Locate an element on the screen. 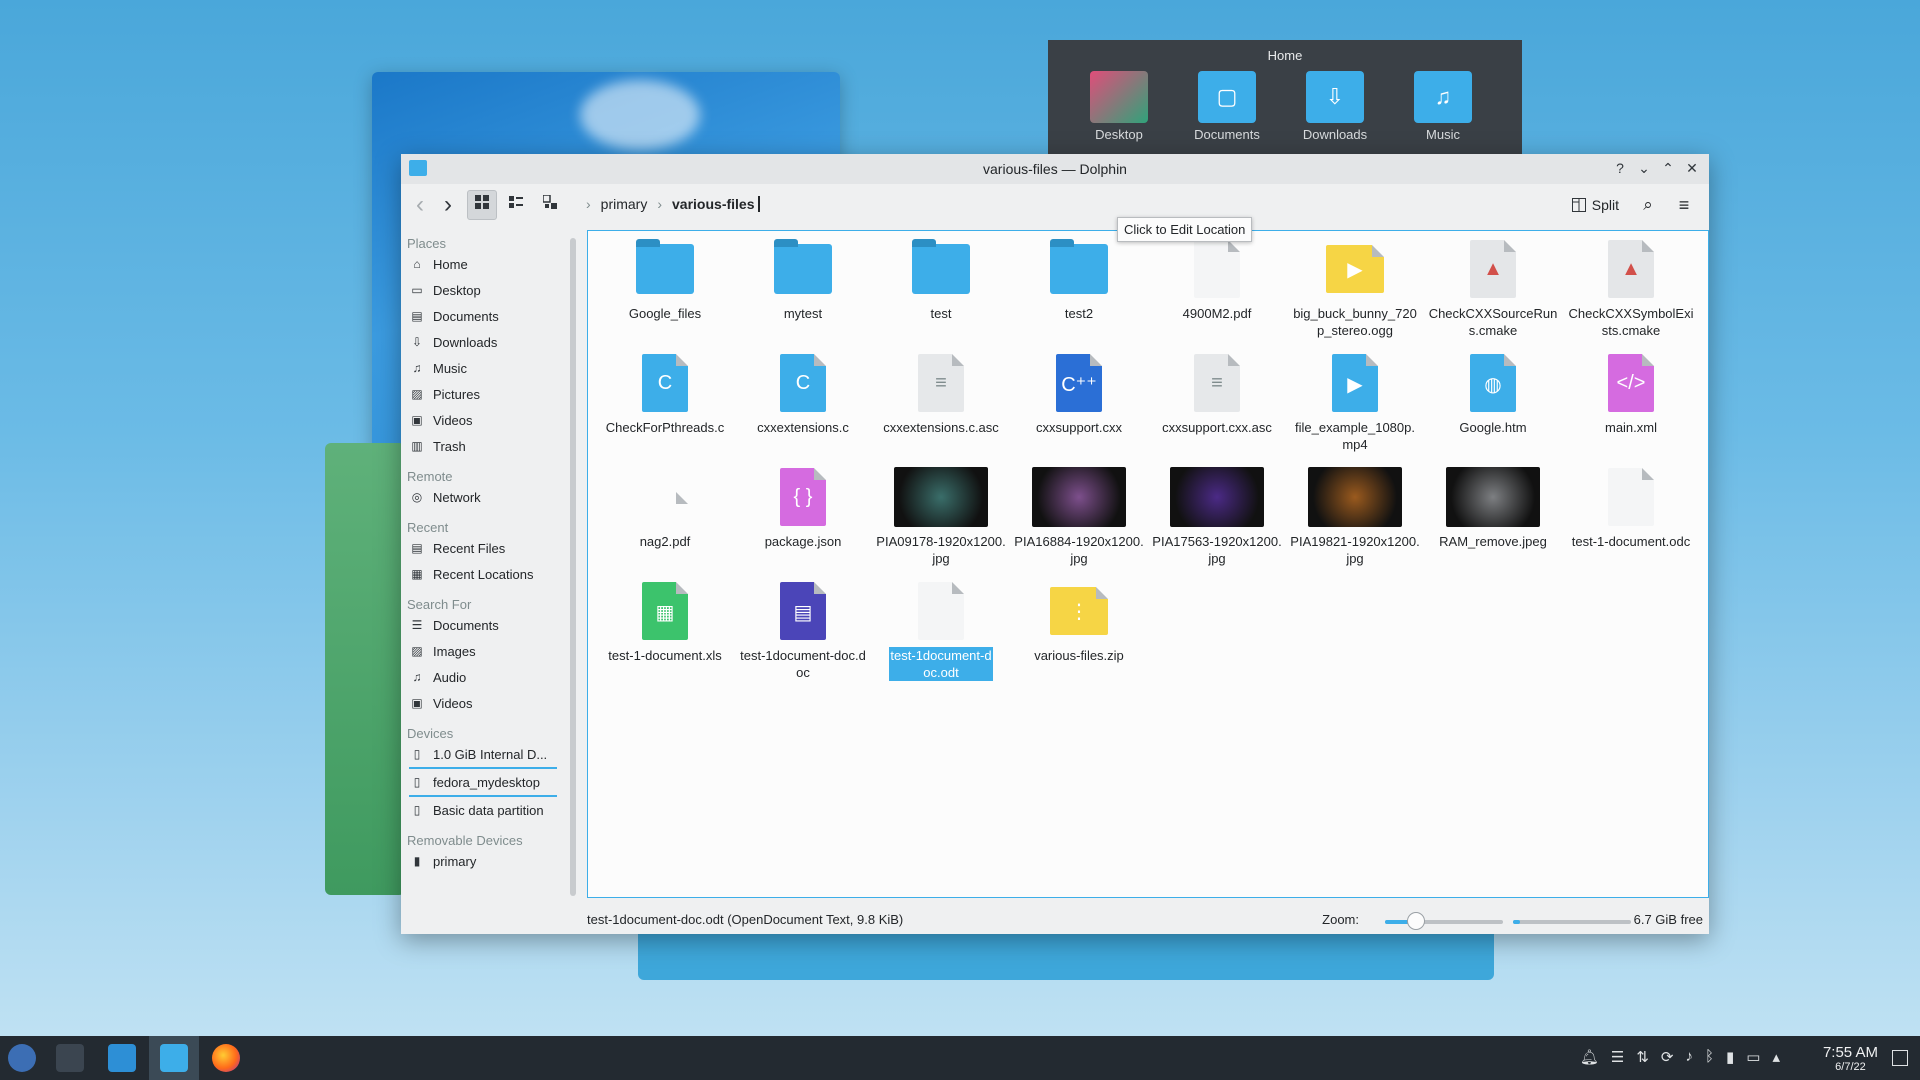  icons-view-button is located at coordinates (482, 205).